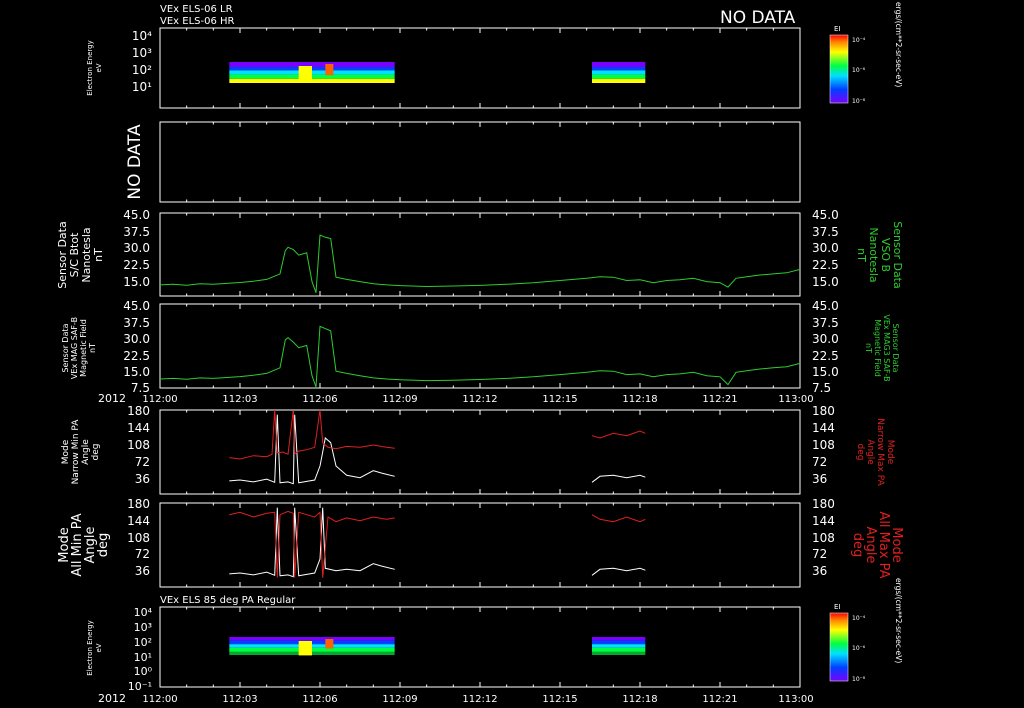 This screenshot has height=708, width=1024. Describe the element at coordinates (870, 452) in the screenshot. I see `panel5-ylabel-right-line3: Angle` at that location.